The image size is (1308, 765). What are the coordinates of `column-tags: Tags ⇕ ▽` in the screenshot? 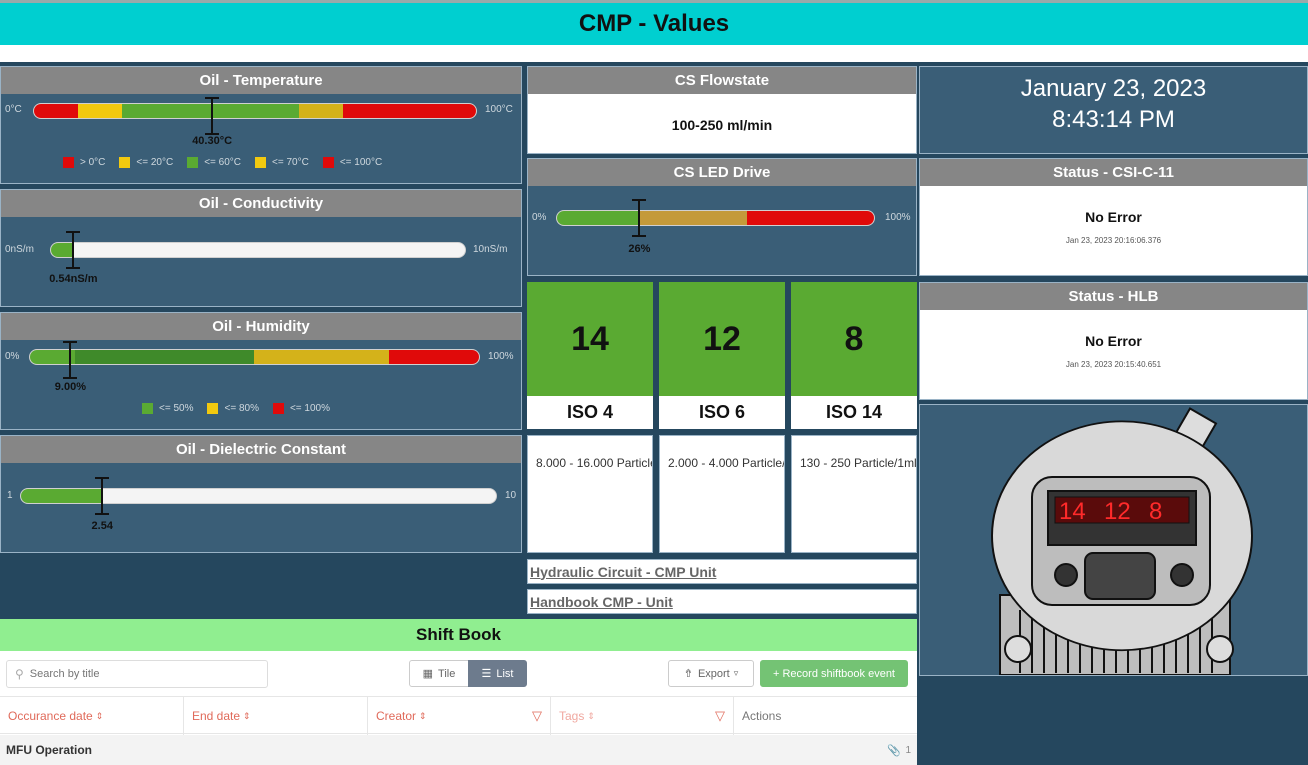 It's located at (642, 716).